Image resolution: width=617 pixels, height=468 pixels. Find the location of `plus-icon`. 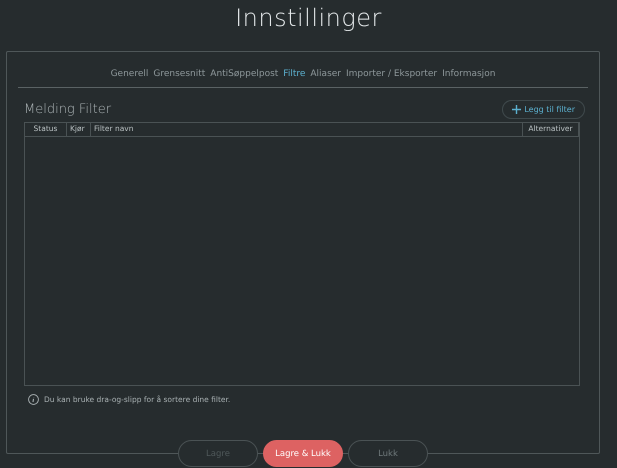

plus-icon is located at coordinates (517, 109).